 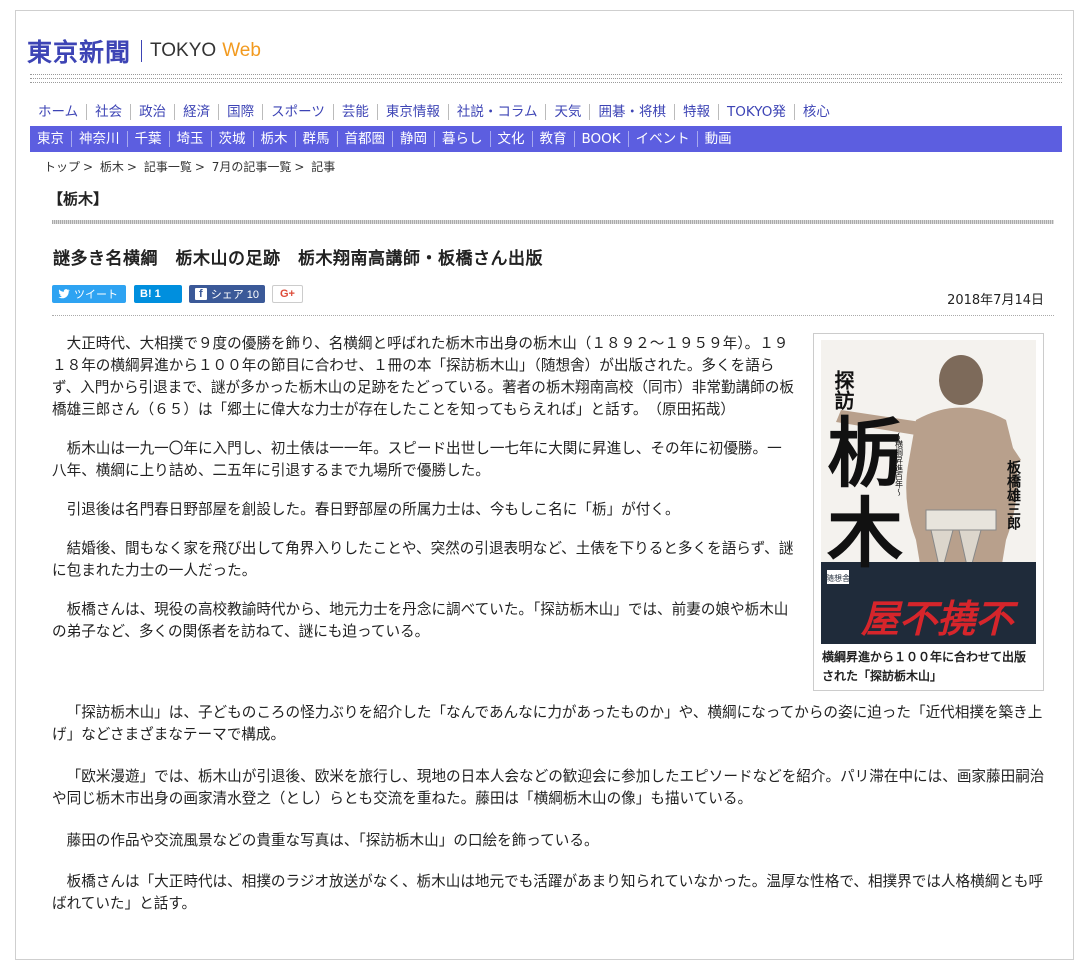 I want to click on nav-events: イベント, so click(x=662, y=139).